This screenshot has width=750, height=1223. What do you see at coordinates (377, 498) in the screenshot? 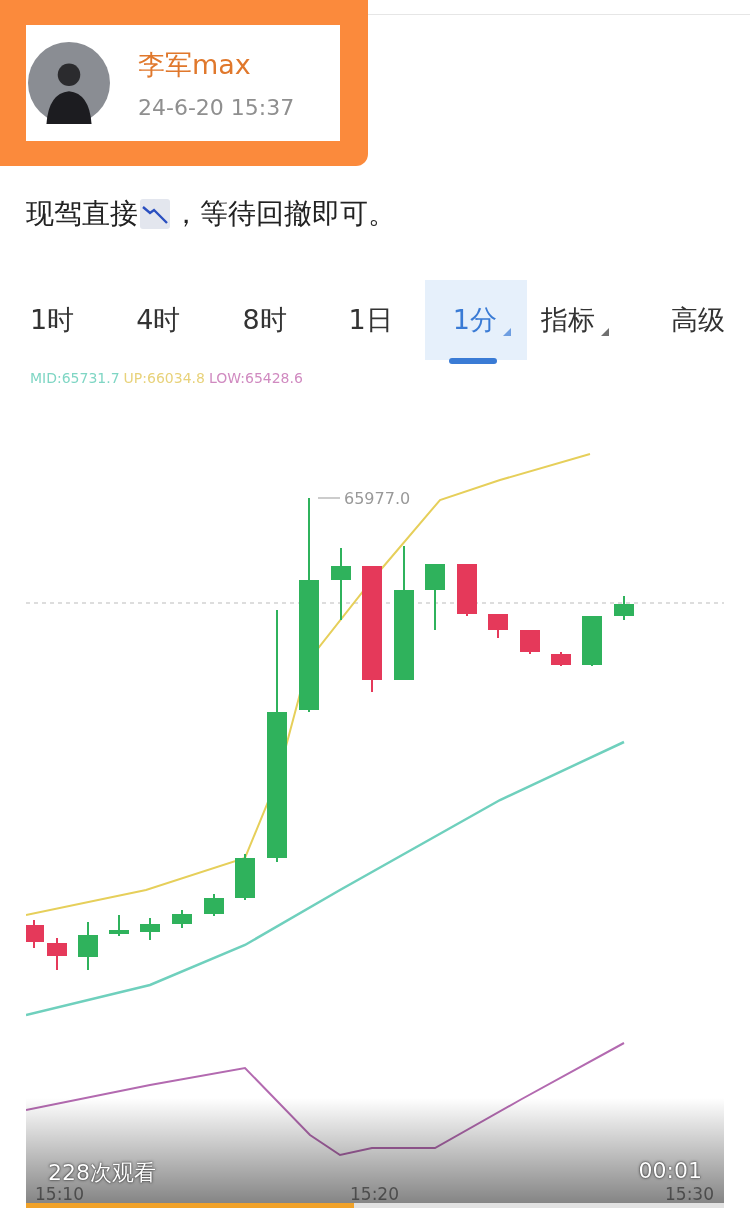
I see `high-price-label: 65977.0` at bounding box center [377, 498].